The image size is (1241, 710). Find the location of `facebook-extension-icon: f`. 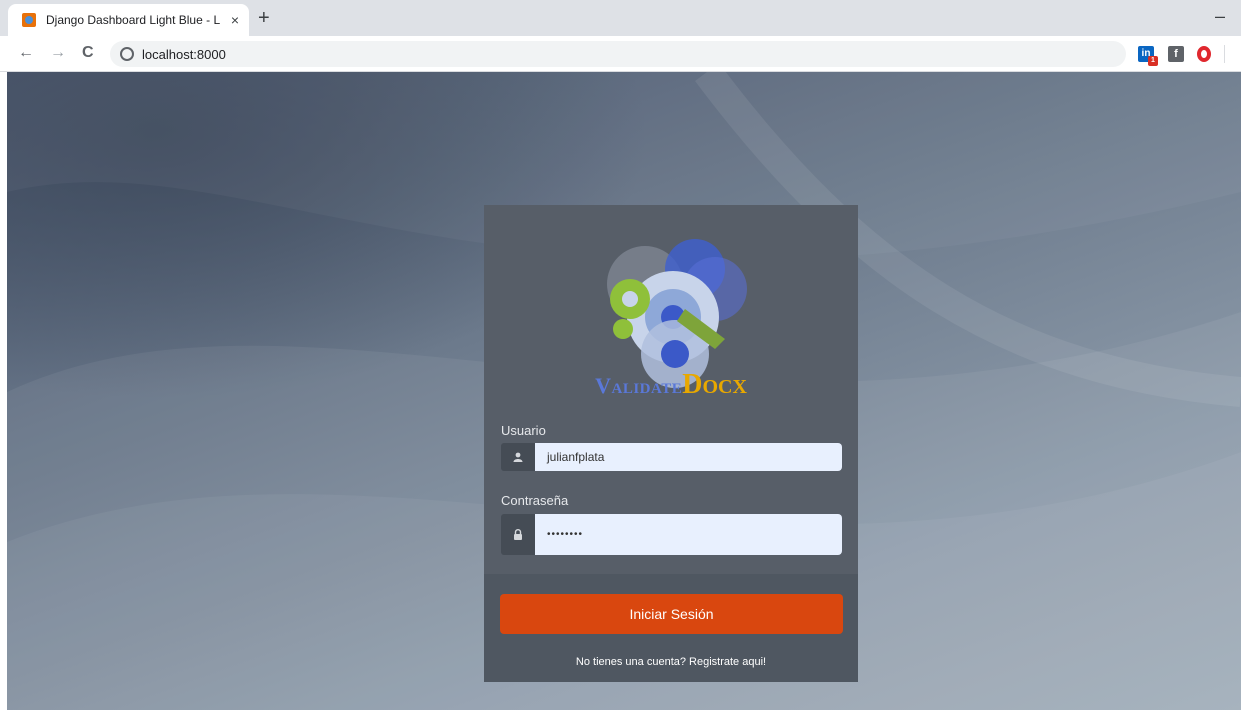

facebook-extension-icon: f is located at coordinates (1176, 54).